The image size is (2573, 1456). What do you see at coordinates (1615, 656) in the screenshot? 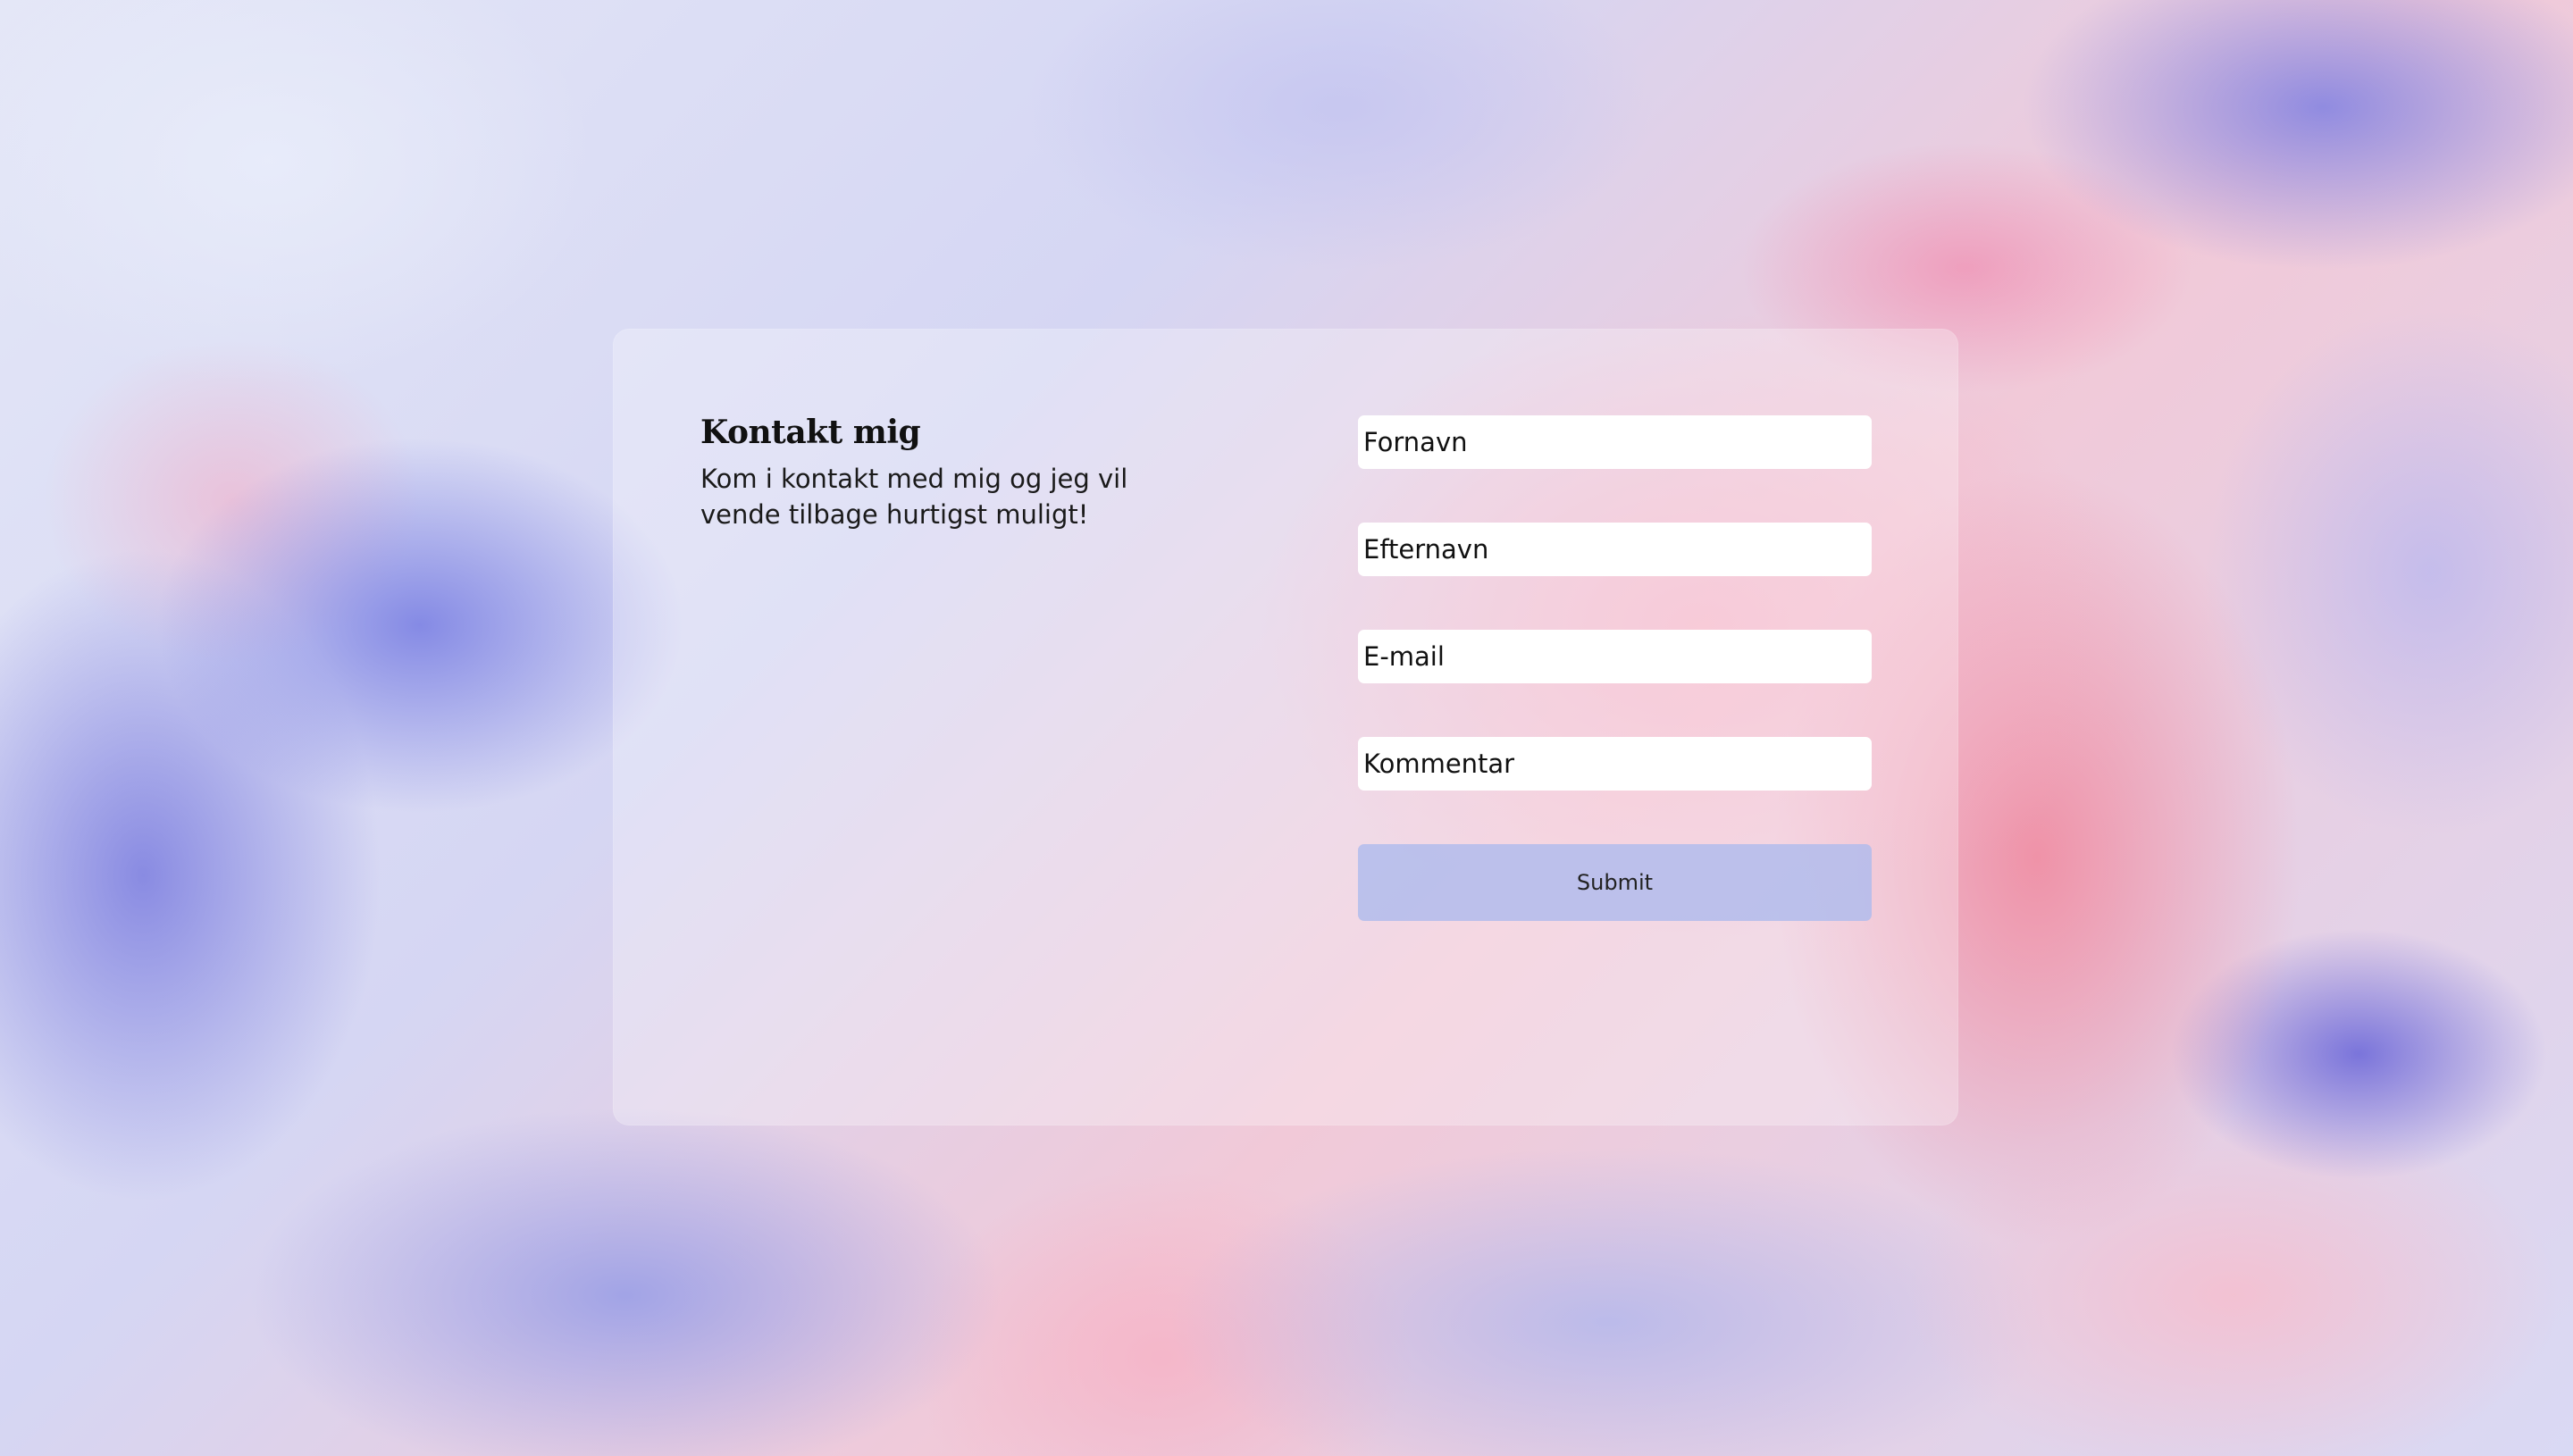
I see `email-input` at bounding box center [1615, 656].